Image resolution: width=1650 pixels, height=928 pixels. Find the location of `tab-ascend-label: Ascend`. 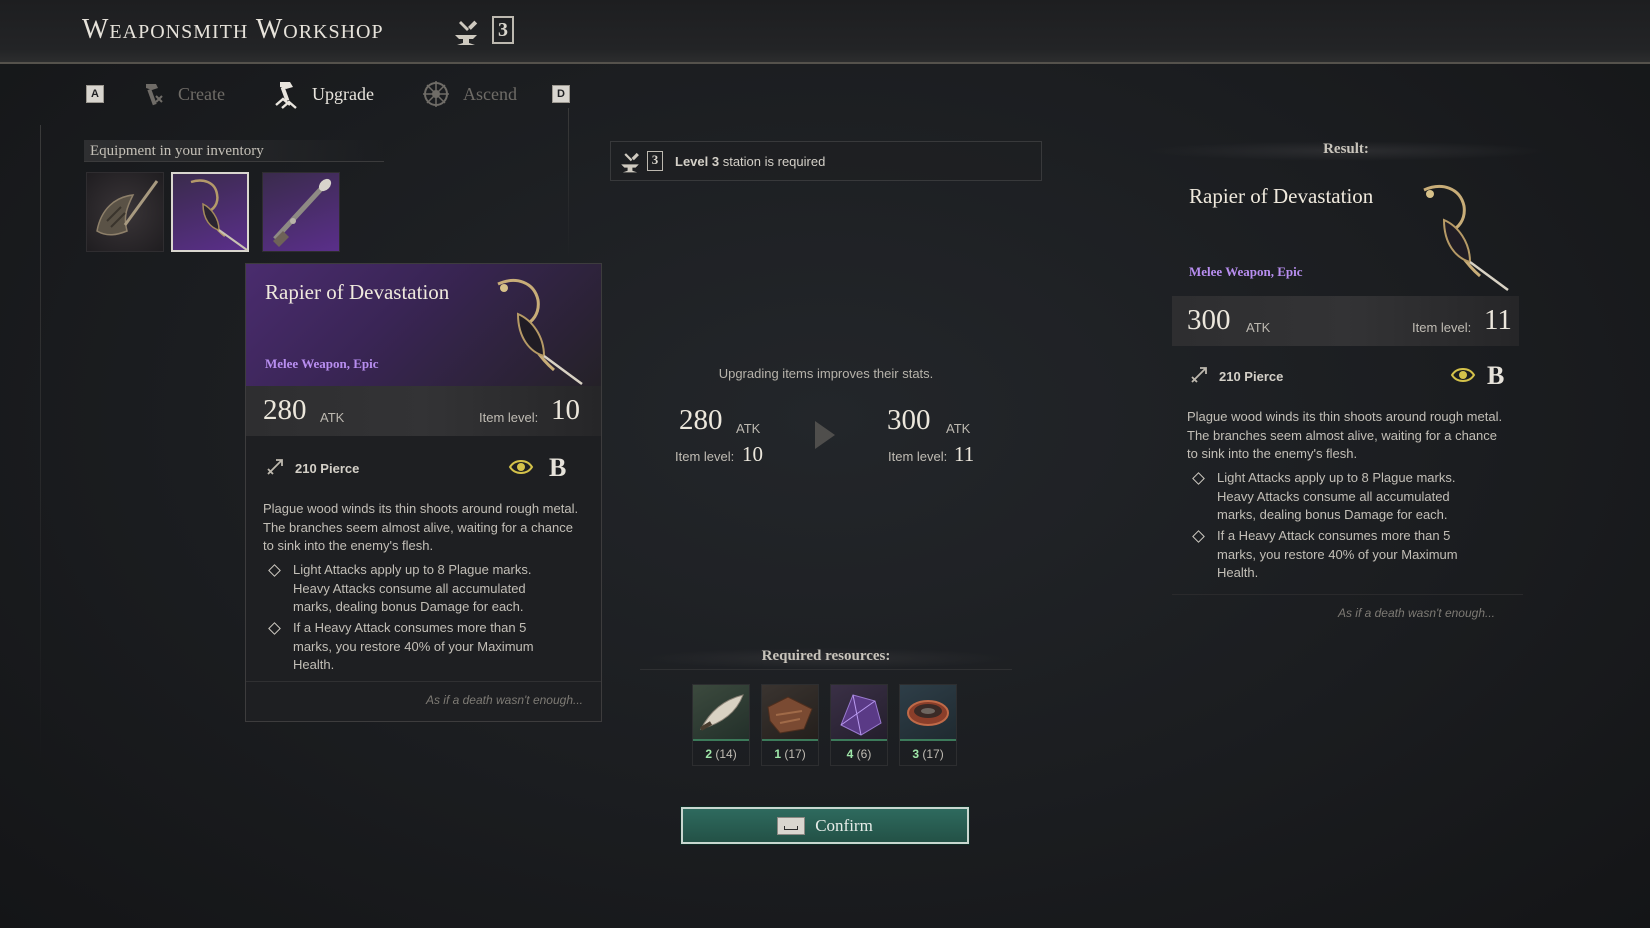

tab-ascend-label: Ascend is located at coordinates (490, 93).